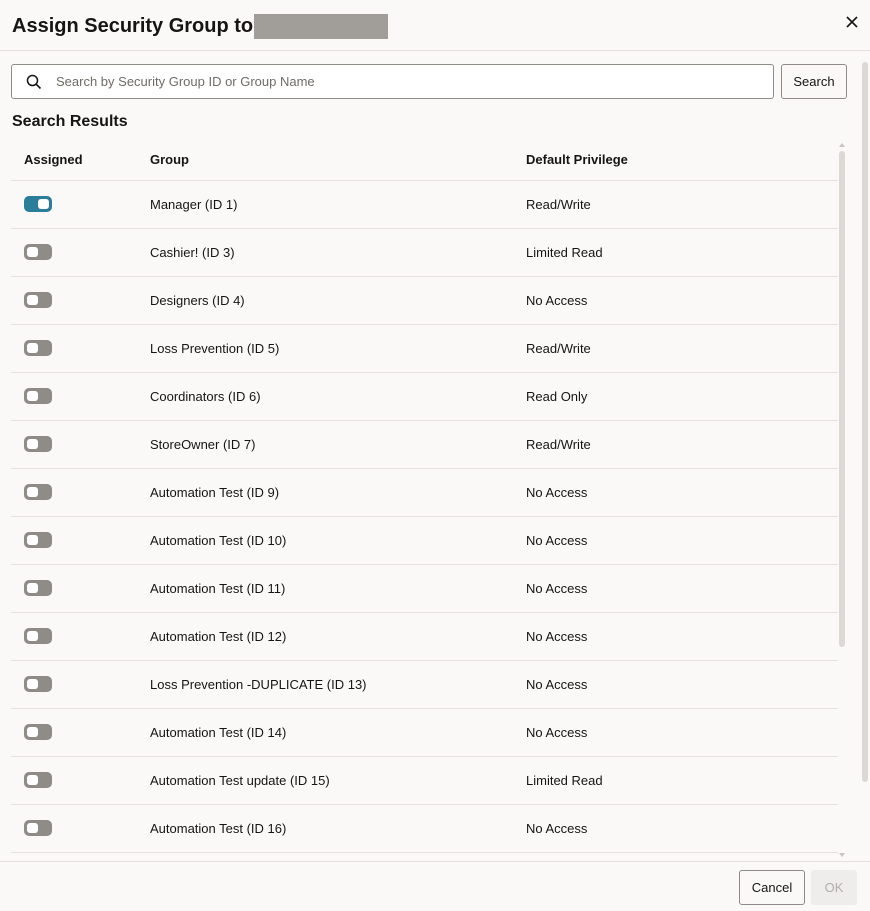  I want to click on group-cell: StoreOwner (ID 7), so click(338, 444).